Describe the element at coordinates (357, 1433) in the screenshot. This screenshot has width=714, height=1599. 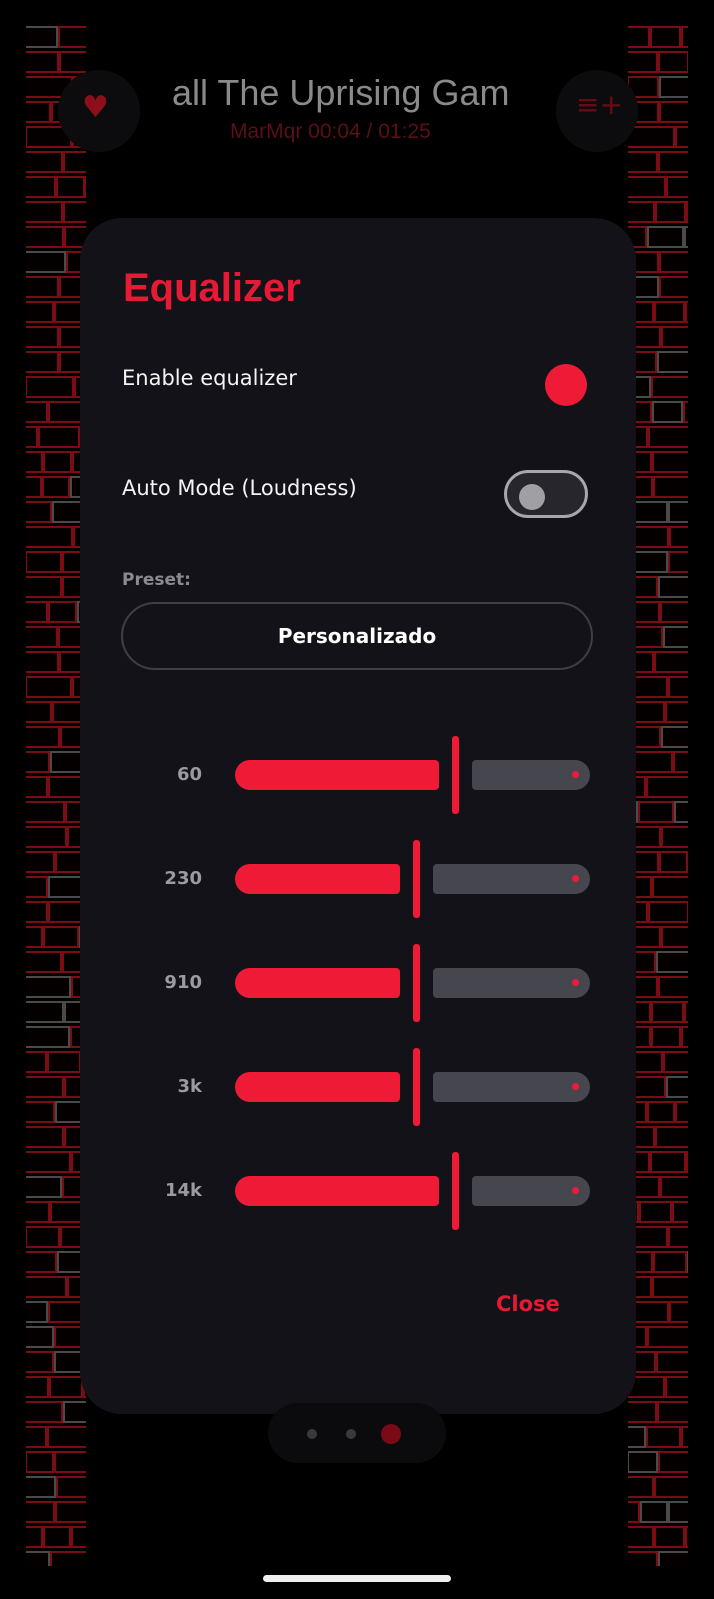
I see `page-indicator` at that location.